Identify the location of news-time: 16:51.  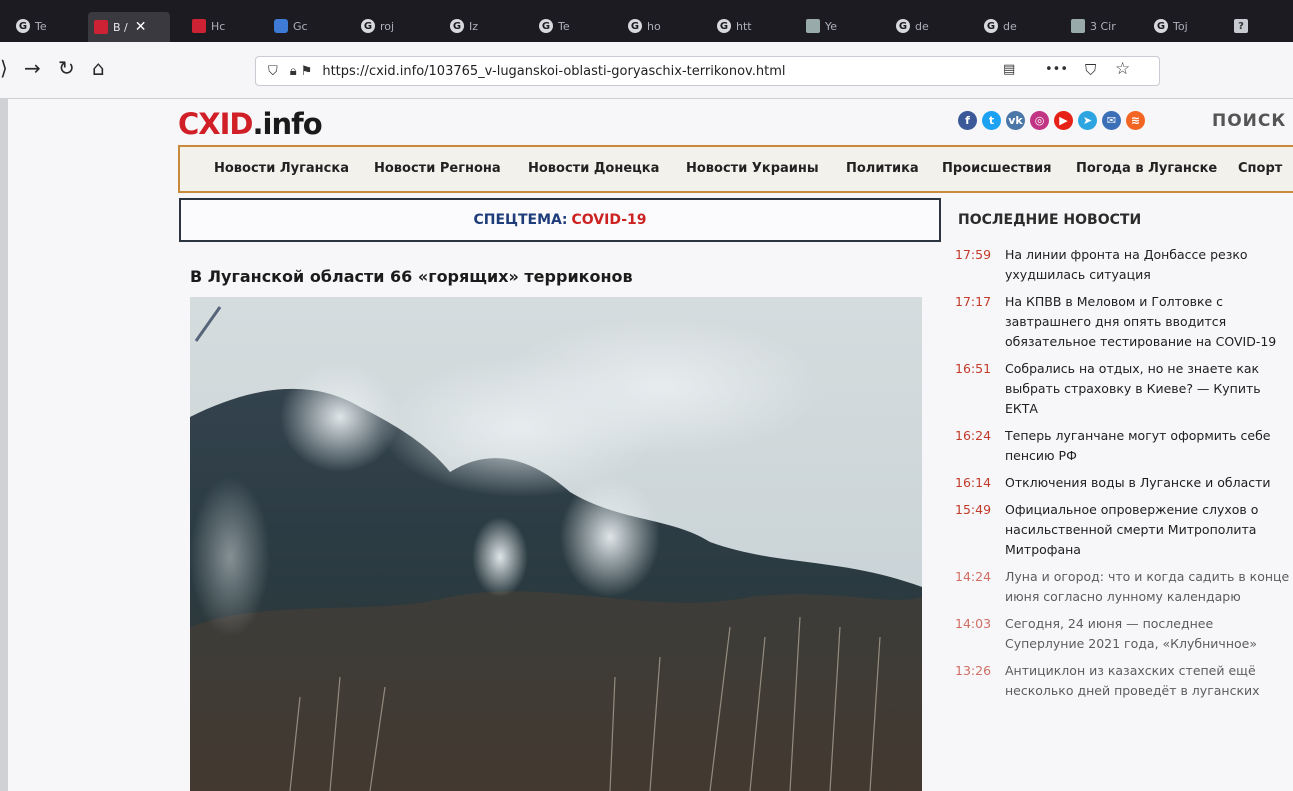
(973, 368).